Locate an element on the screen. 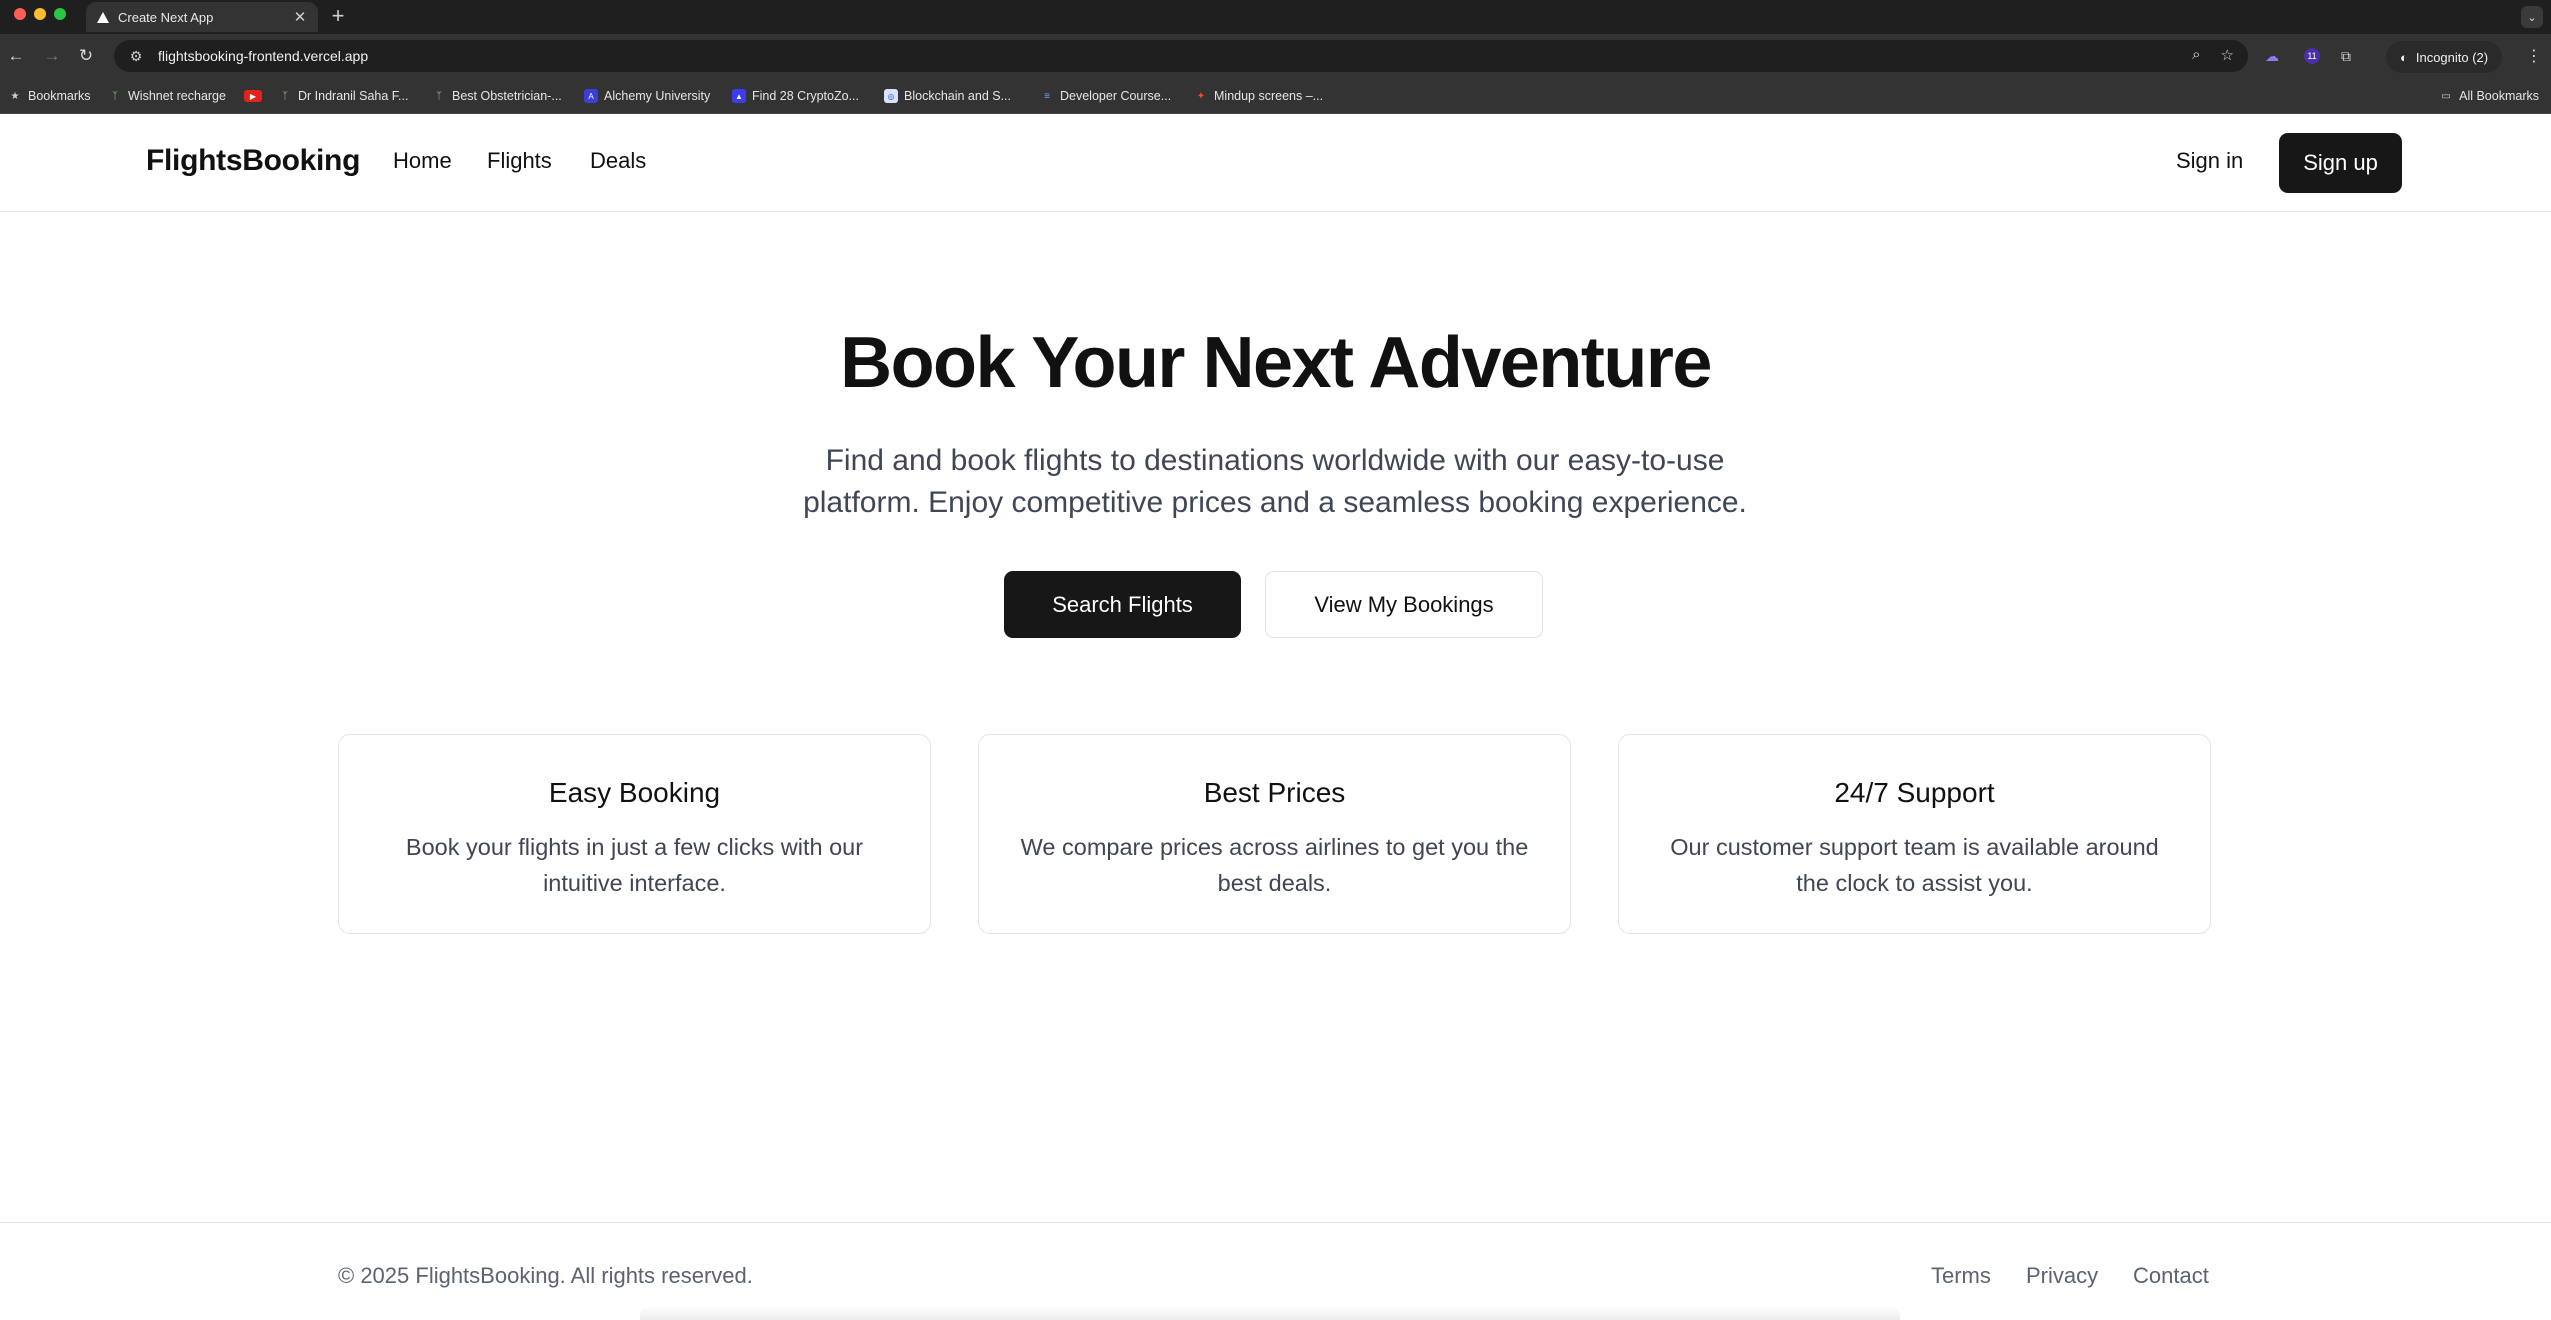 This screenshot has width=2551, height=1320. bookmark-item: ★ Bookmarks is located at coordinates (49, 96).